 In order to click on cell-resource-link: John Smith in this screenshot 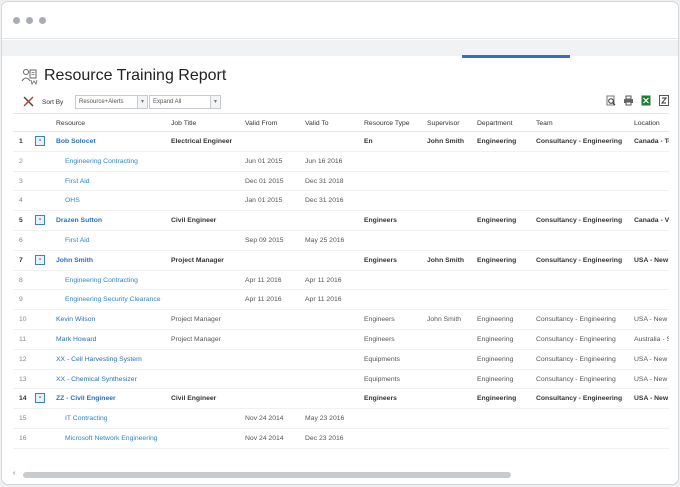, I will do `click(74, 260)`.